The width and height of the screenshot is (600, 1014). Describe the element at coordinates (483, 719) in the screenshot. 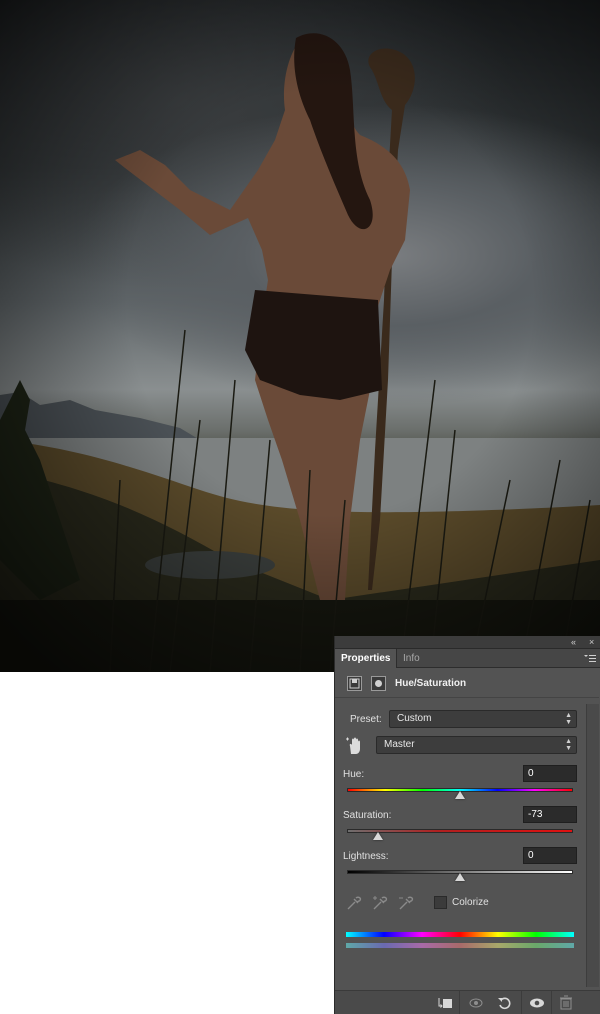

I see `preset-select: Custom ▲ ▼` at that location.